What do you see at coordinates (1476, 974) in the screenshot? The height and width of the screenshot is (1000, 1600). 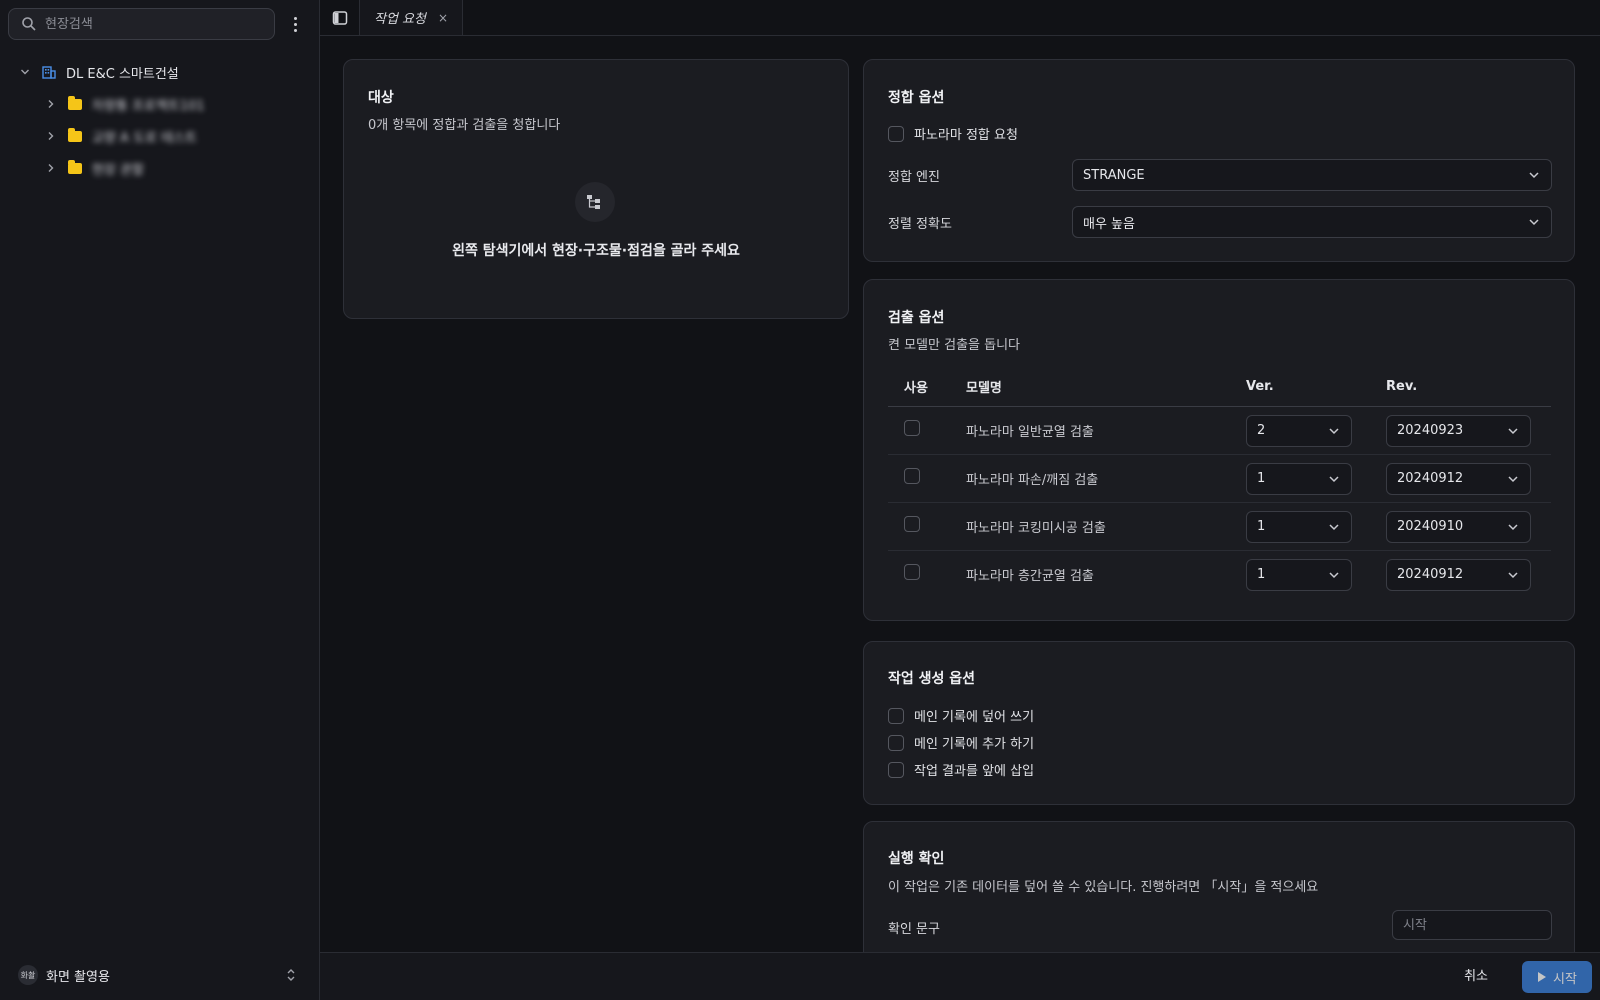 I see `cancel-button: 취소` at bounding box center [1476, 974].